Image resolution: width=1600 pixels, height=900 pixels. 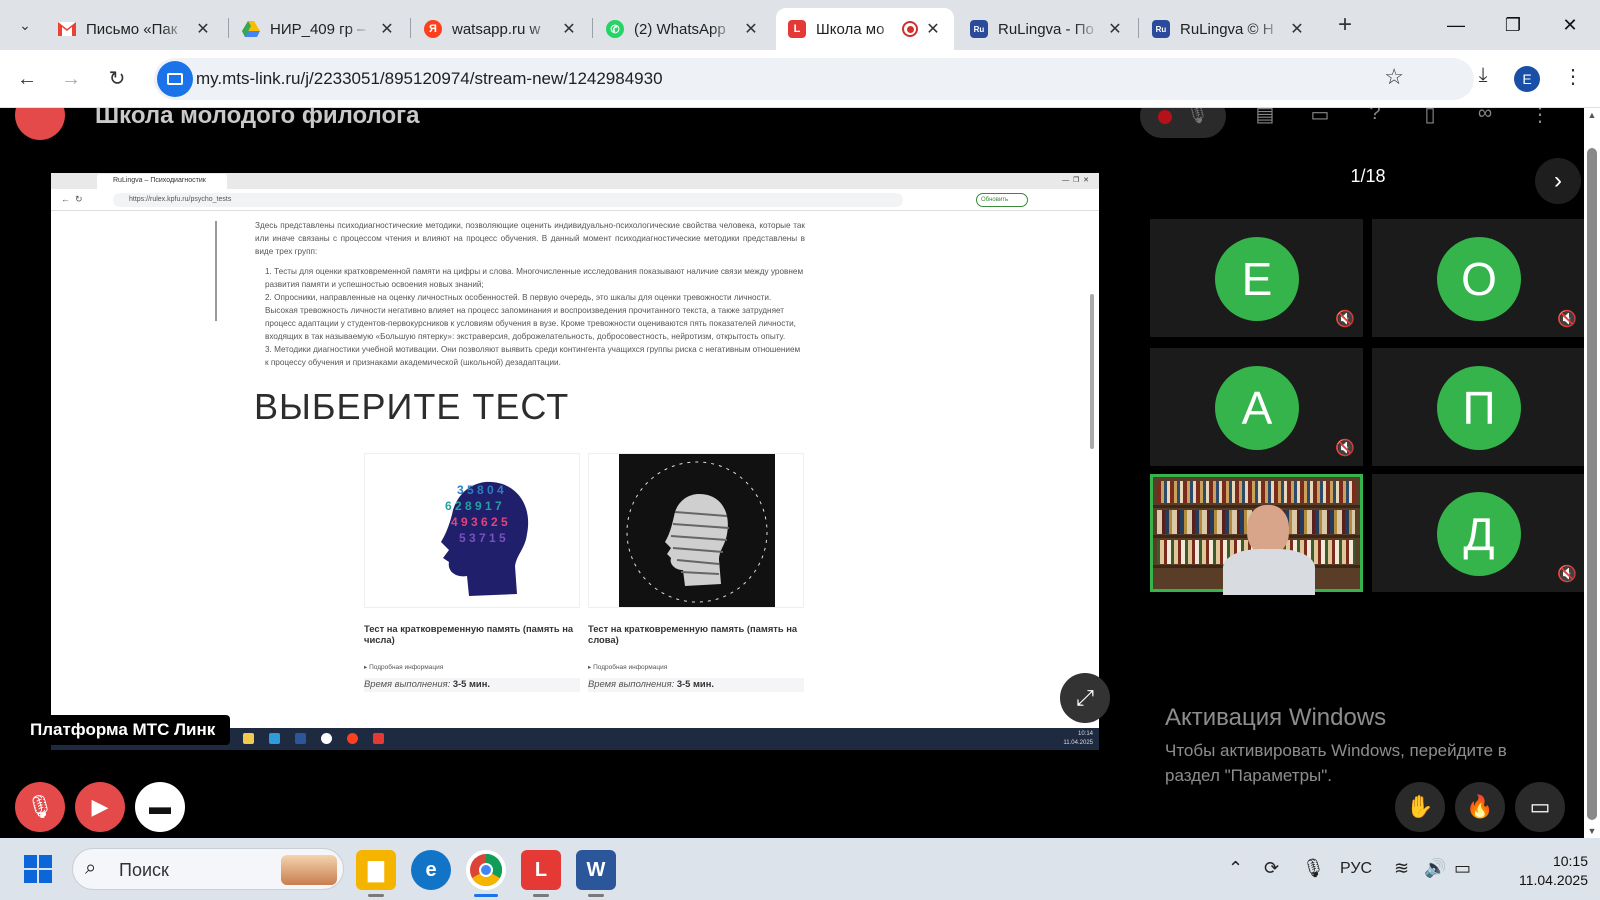 I want to click on head-letters-image, so click(x=696, y=530).